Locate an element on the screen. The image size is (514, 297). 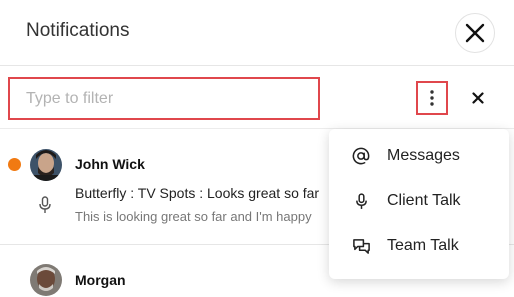
close-panel-button is located at coordinates (475, 33).